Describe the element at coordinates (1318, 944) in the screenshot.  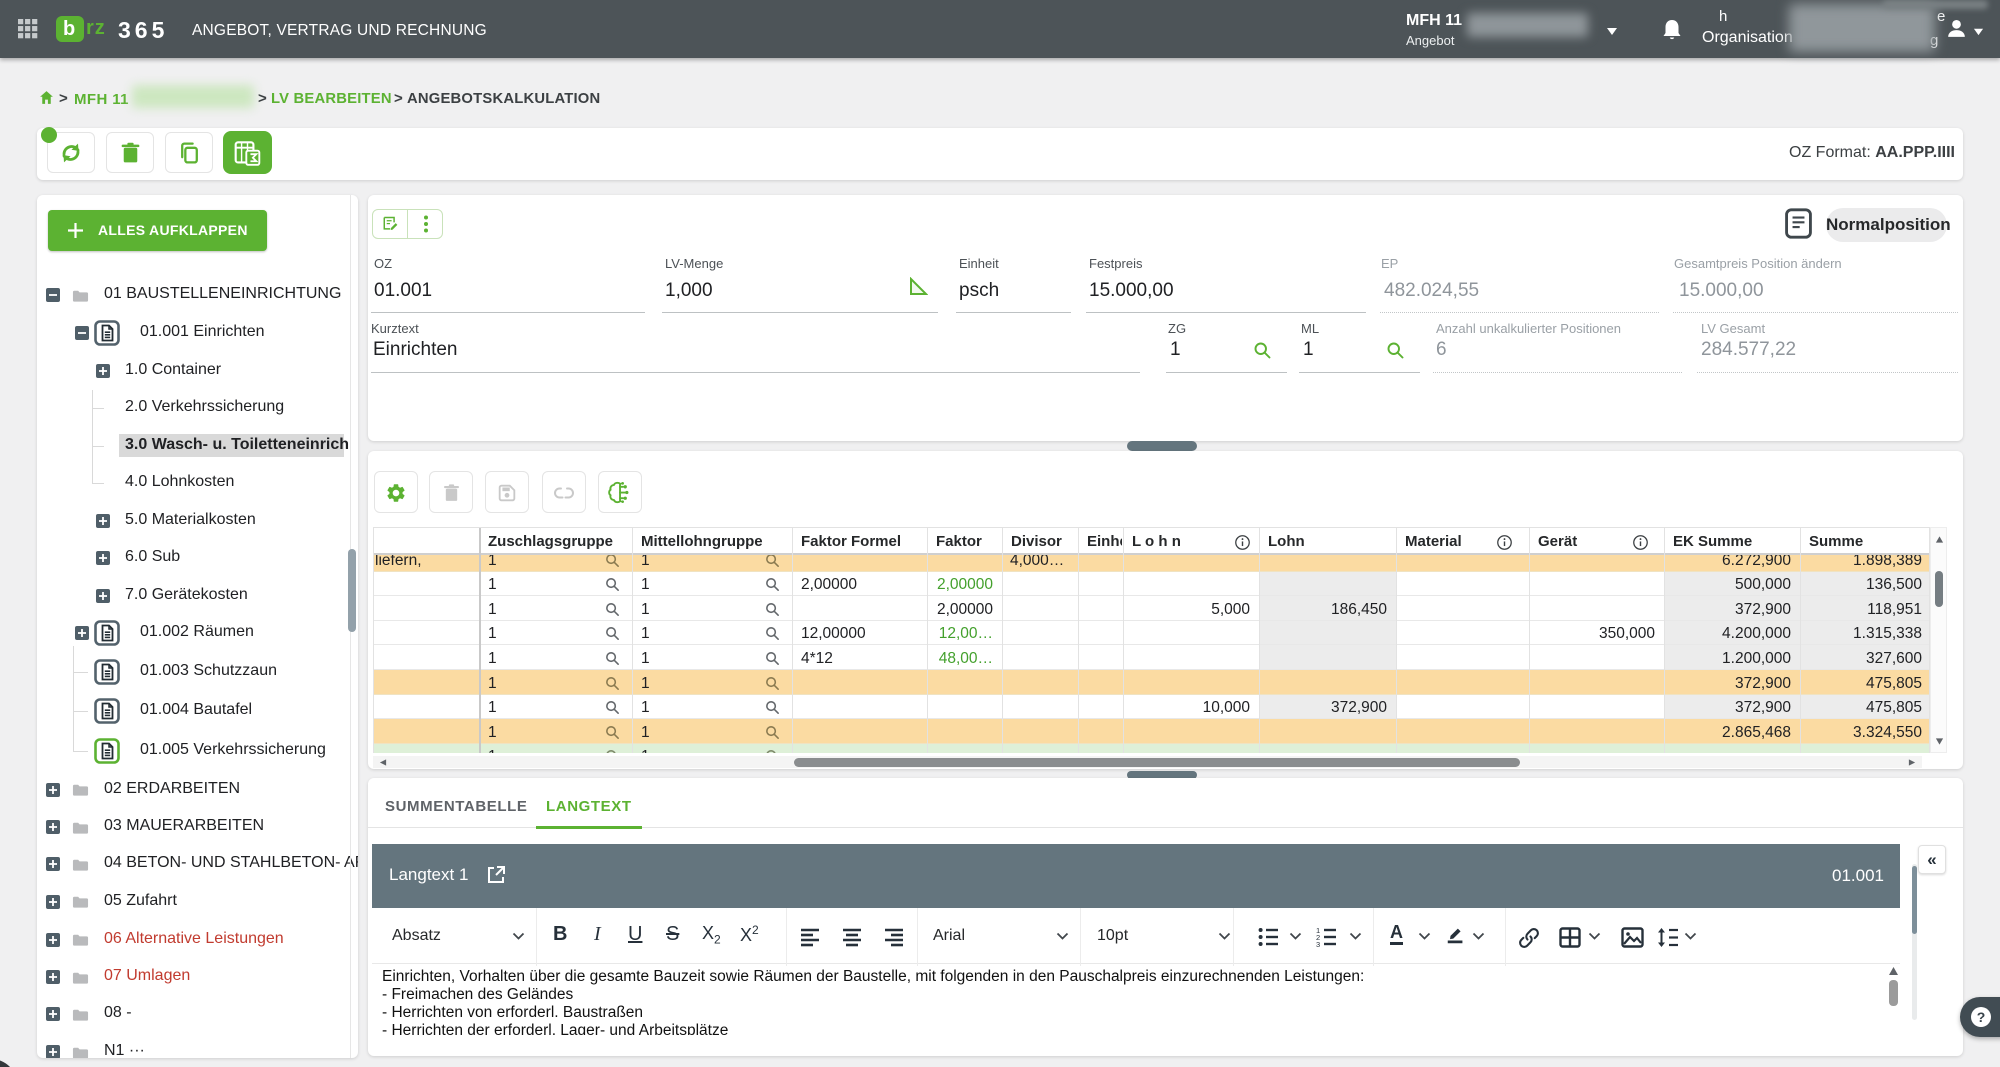
I see `svg-text: 3` at that location.